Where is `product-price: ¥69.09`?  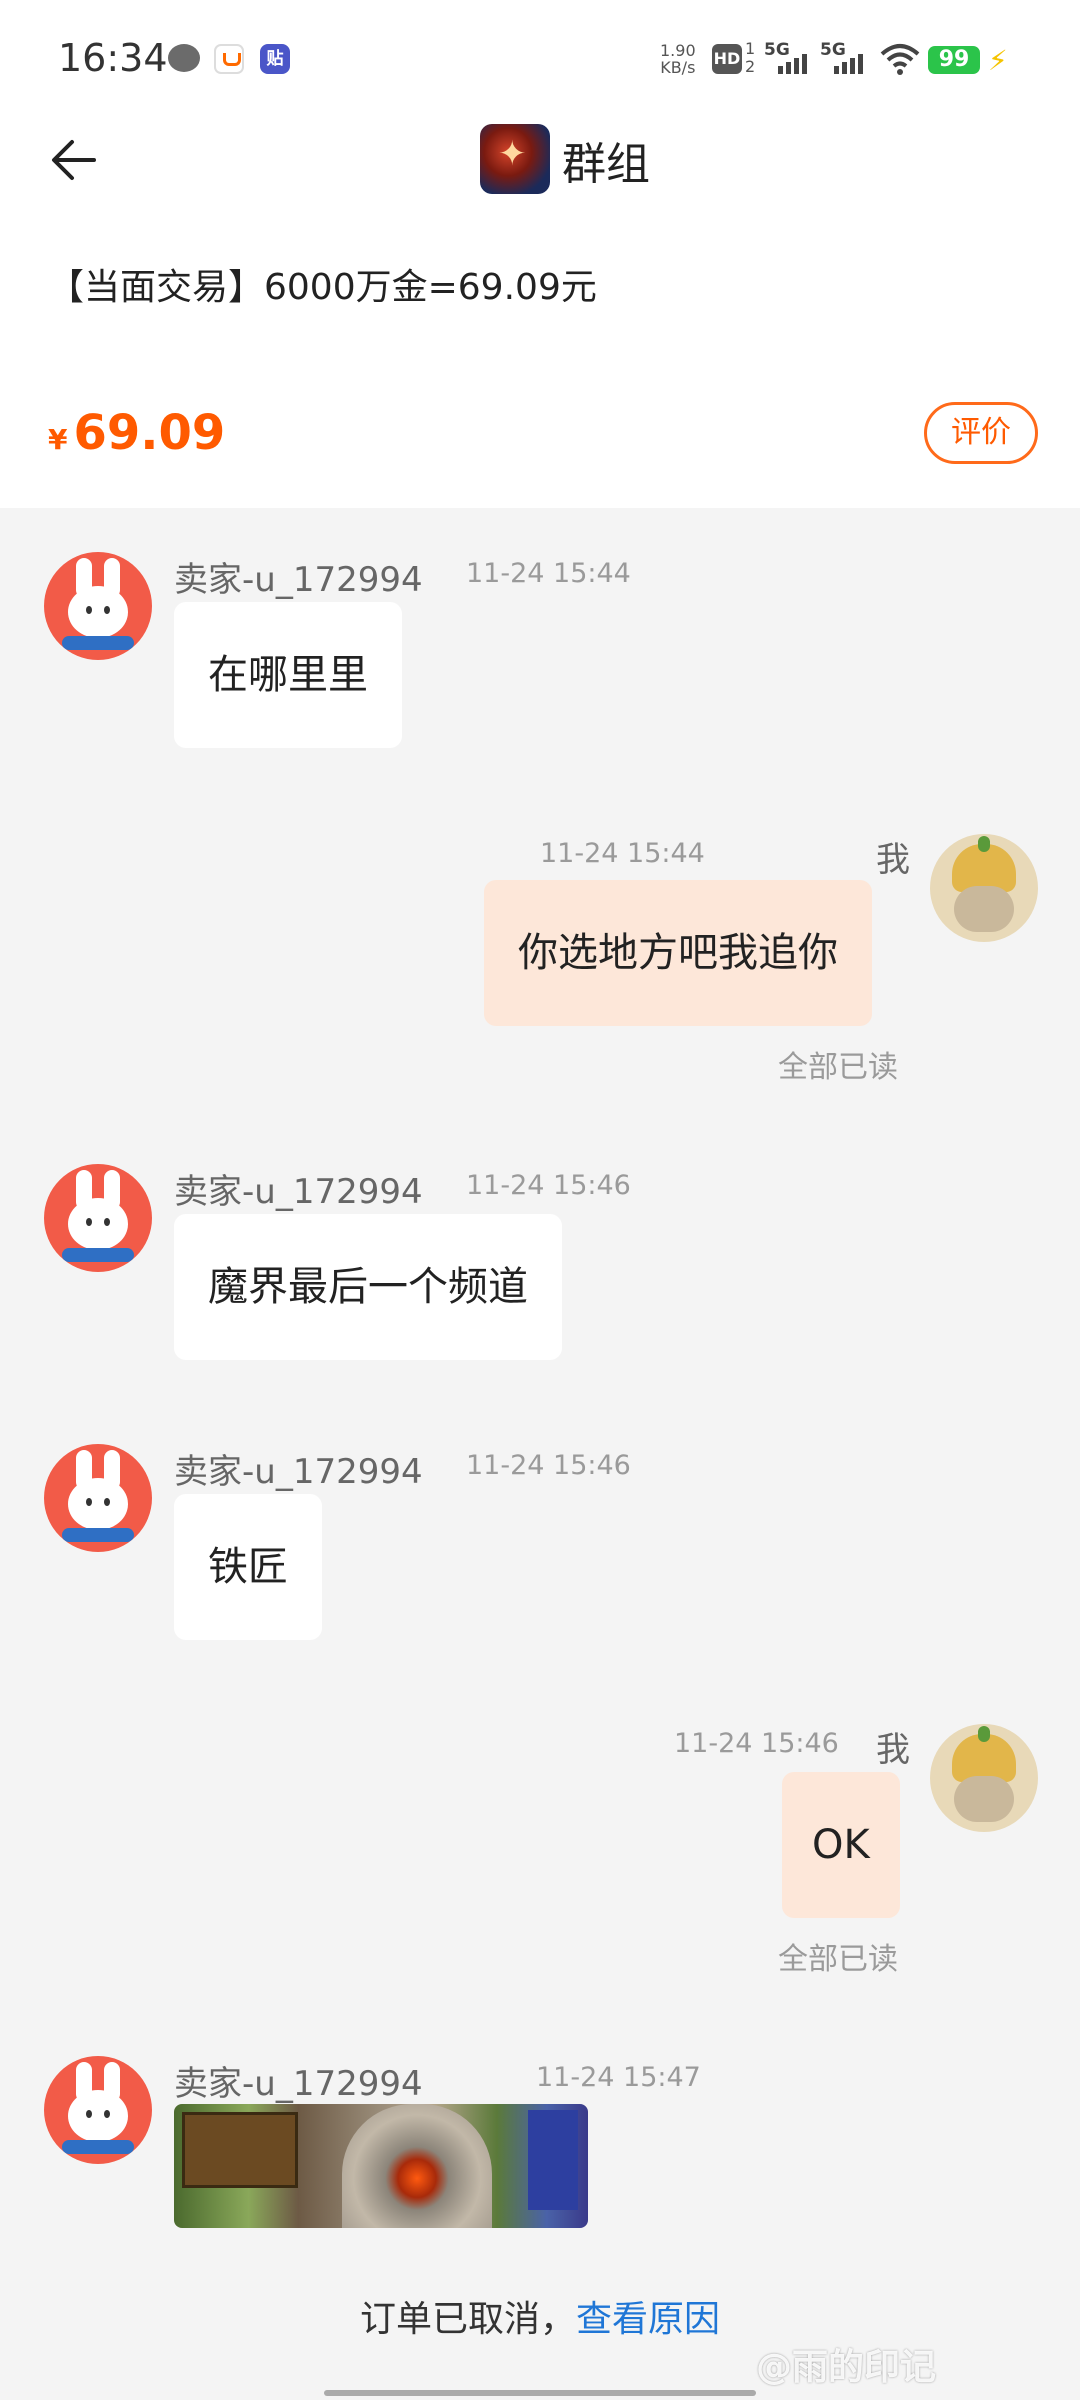 product-price: ¥69.09 is located at coordinates (136, 433).